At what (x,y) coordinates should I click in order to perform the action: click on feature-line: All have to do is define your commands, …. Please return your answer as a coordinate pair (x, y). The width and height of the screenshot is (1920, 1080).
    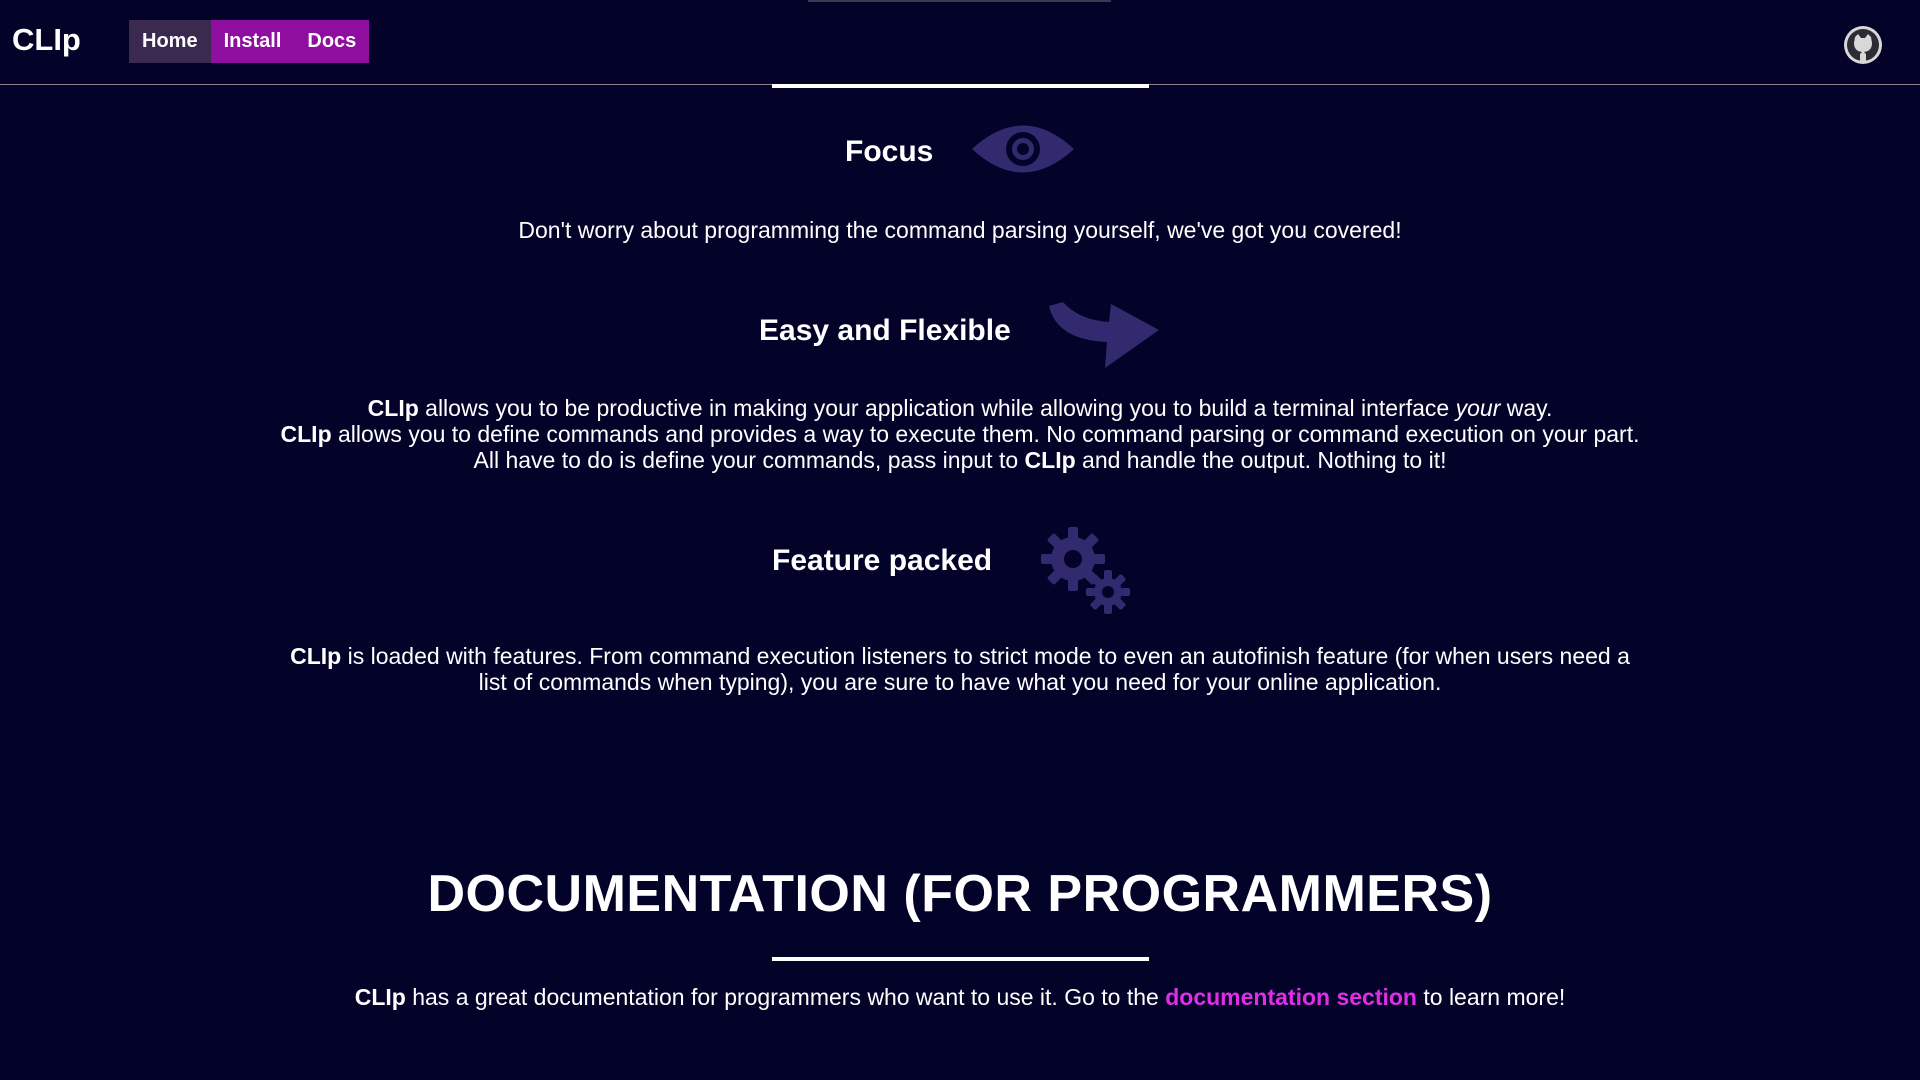
    Looking at the image, I should click on (960, 460).